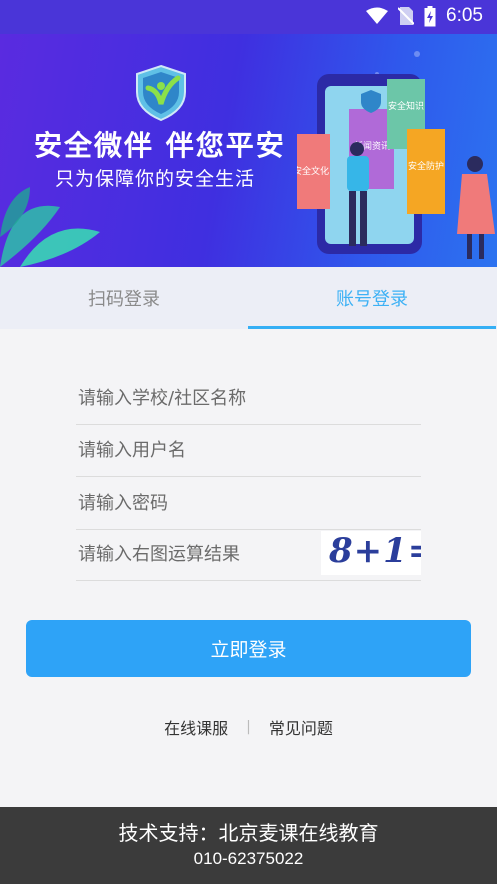  What do you see at coordinates (406, 16) in the screenshot?
I see `no-sim-icon` at bounding box center [406, 16].